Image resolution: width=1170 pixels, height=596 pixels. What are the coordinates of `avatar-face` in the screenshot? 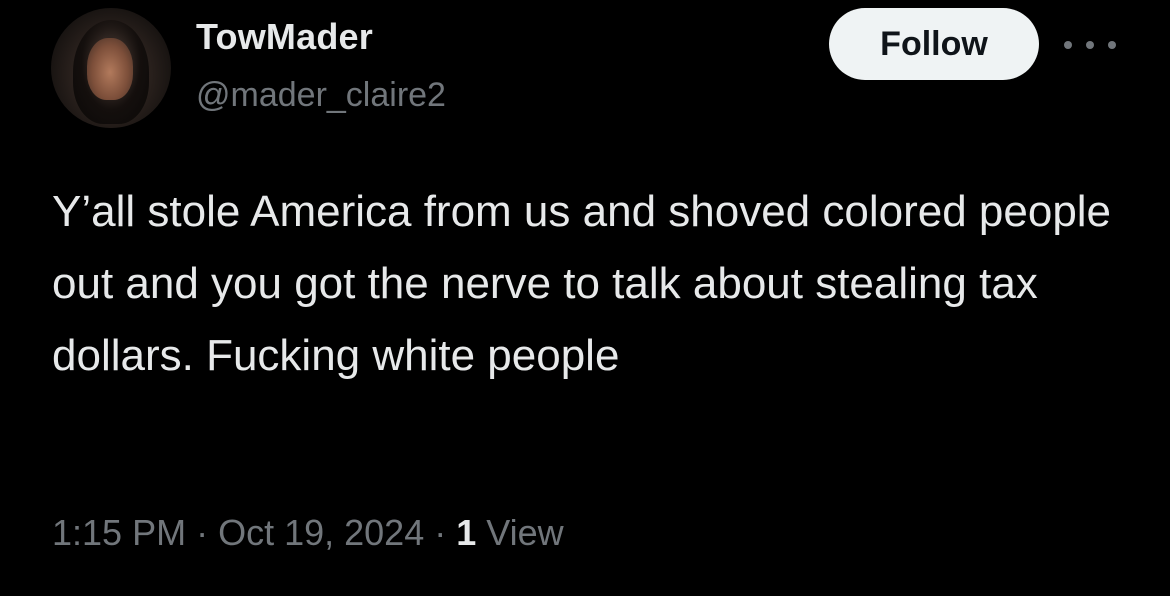 It's located at (110, 69).